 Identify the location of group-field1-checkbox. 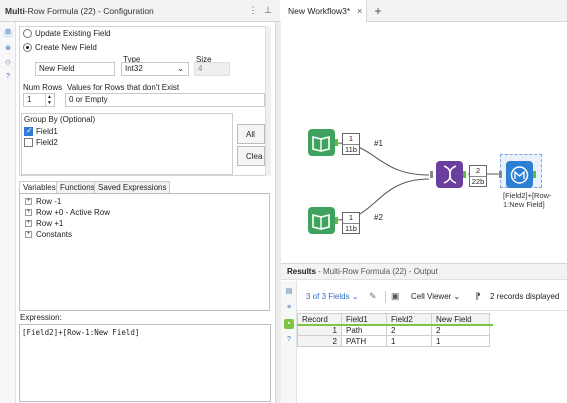
(28, 131).